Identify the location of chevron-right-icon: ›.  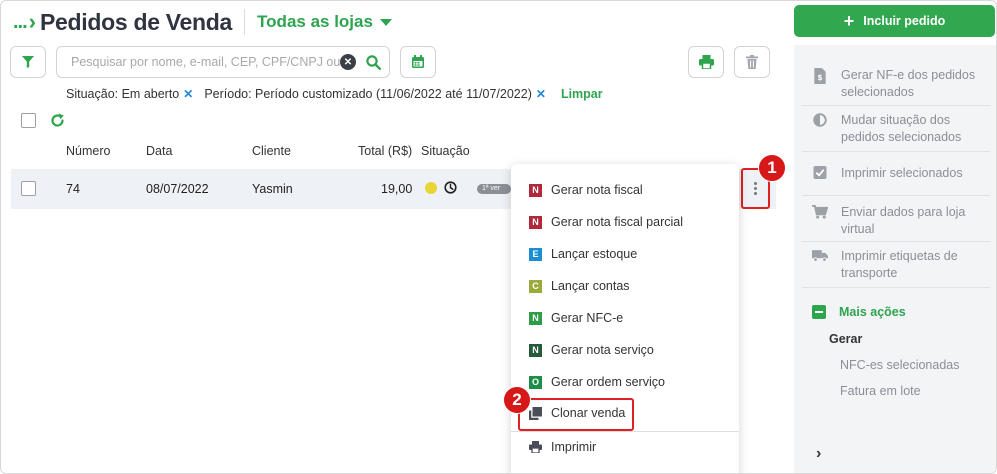
(32, 21).